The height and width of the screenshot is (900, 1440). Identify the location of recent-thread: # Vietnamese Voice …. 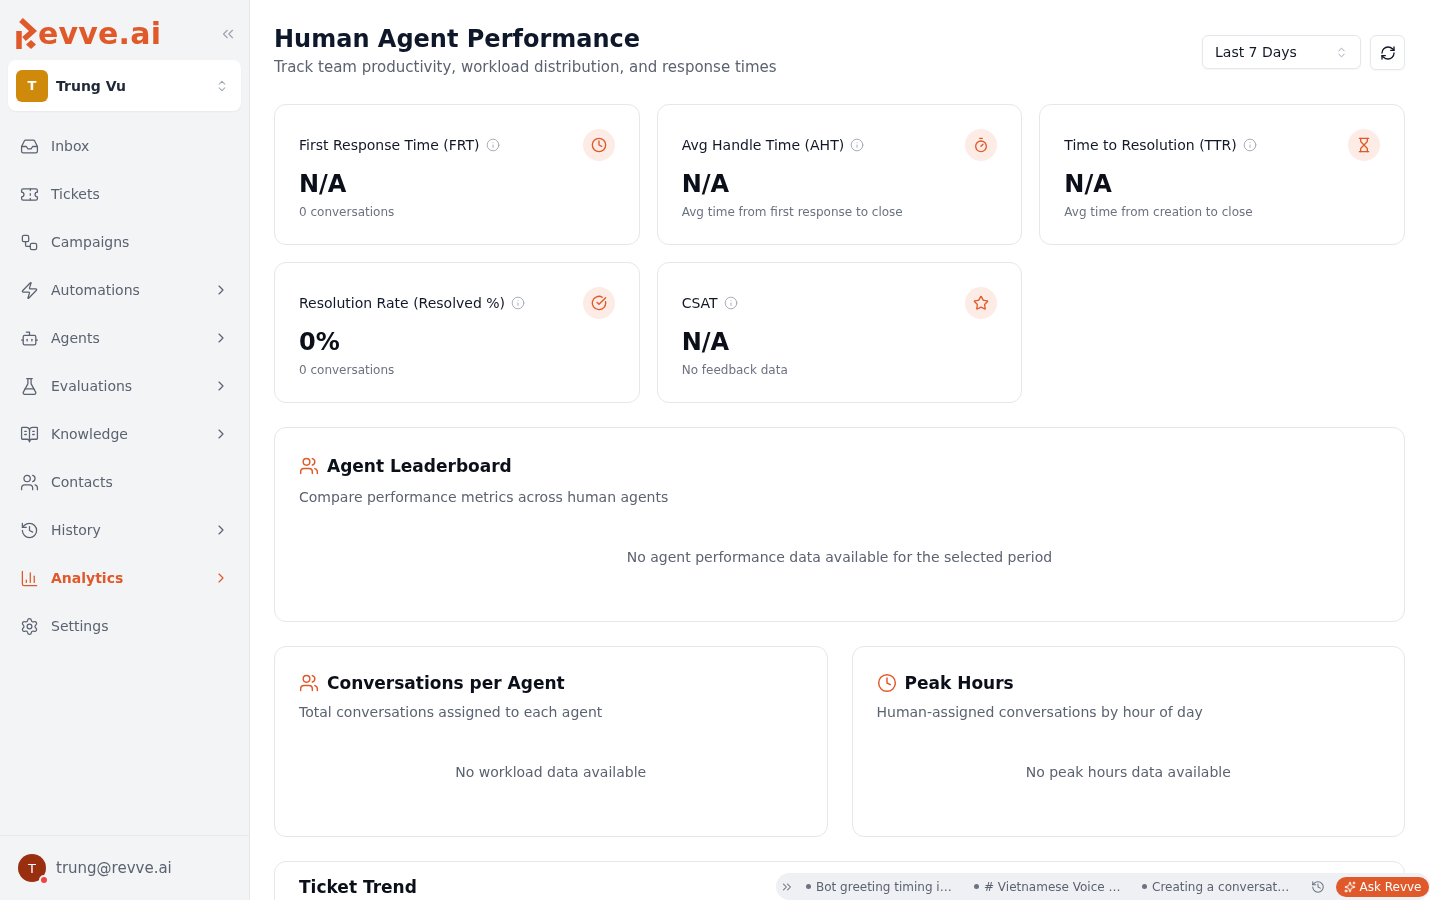
(1046, 886).